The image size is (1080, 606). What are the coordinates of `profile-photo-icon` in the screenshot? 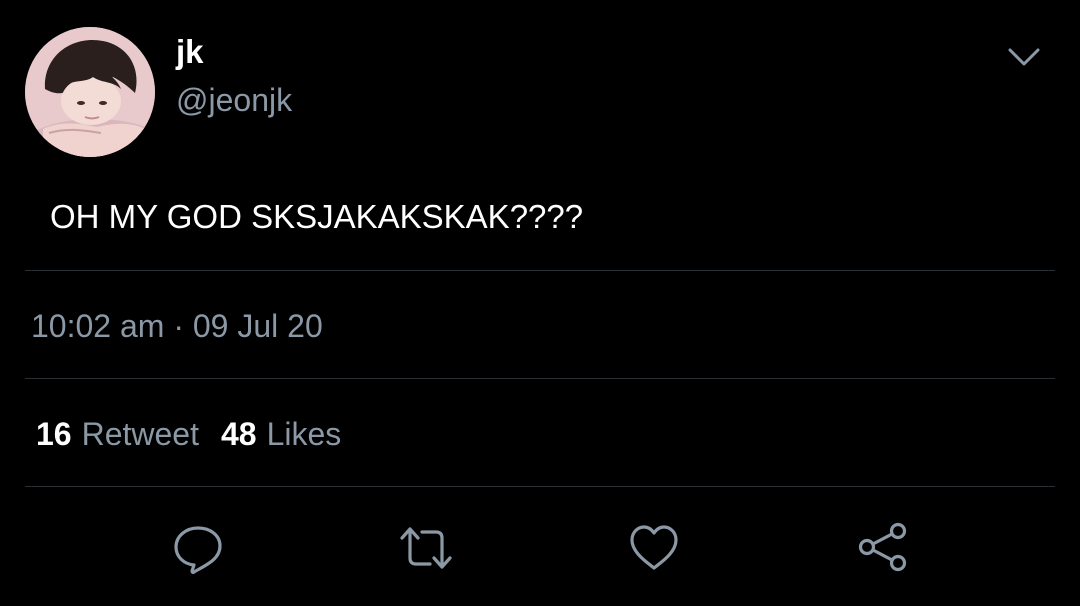 It's located at (90, 92).